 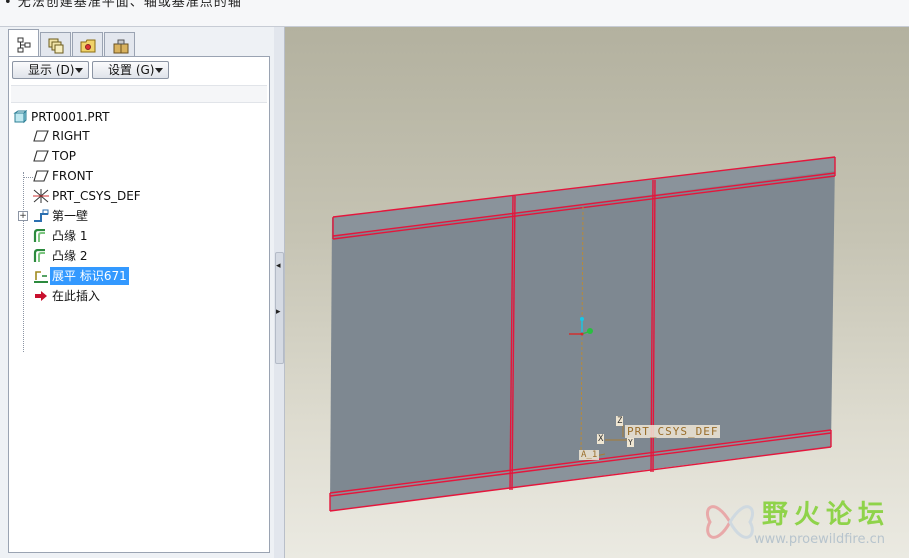 I want to click on forum-watermark: 野火论坛 www.proewildfire.cn, so click(x=803, y=524).